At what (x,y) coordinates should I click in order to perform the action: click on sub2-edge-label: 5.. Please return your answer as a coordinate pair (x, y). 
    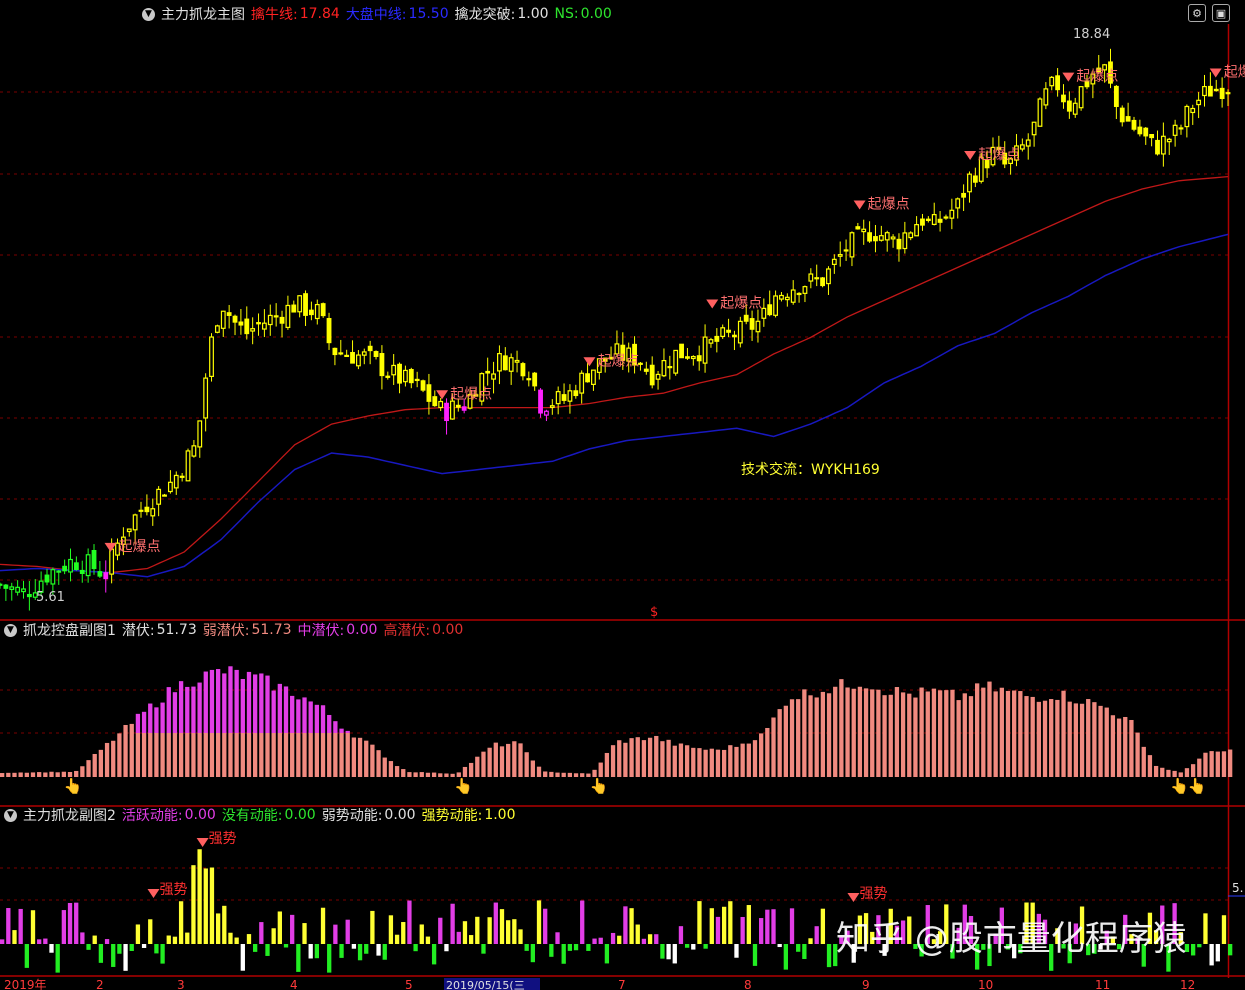
    Looking at the image, I should click on (1237, 888).